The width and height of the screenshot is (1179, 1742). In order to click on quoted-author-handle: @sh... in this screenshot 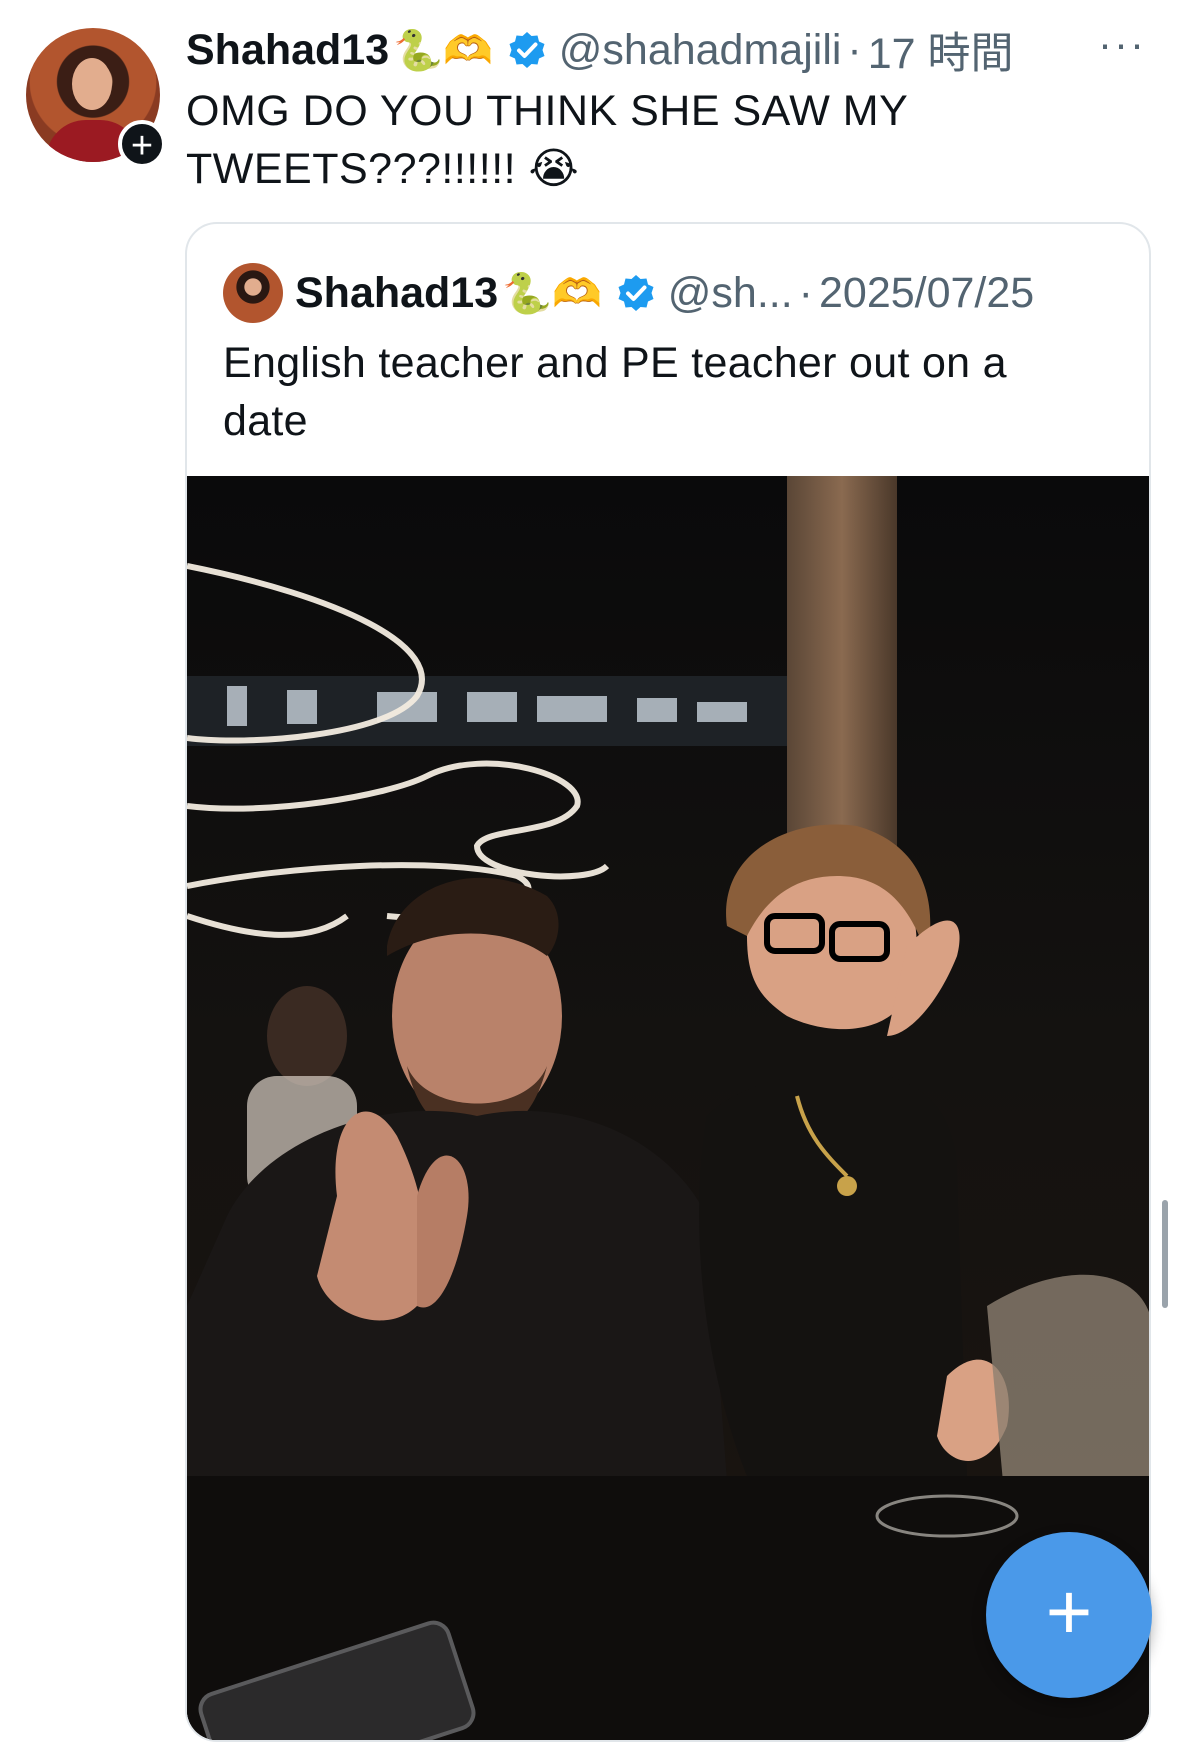, I will do `click(730, 292)`.